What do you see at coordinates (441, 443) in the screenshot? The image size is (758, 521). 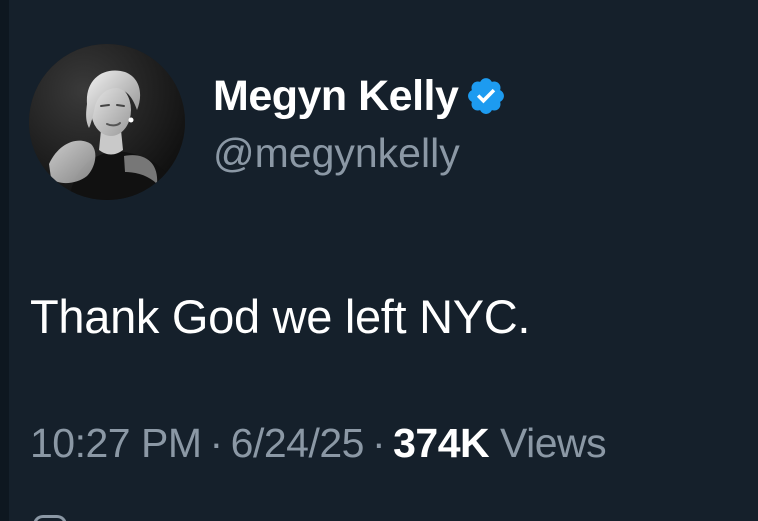 I see `views-count: 374K` at bounding box center [441, 443].